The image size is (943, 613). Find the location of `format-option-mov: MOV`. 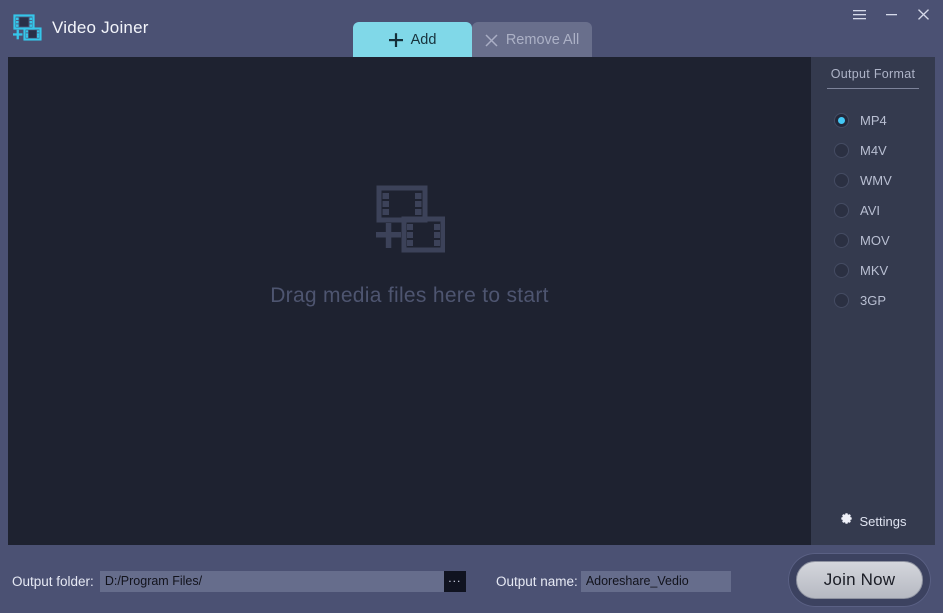

format-option-mov: MOV is located at coordinates (884, 240).